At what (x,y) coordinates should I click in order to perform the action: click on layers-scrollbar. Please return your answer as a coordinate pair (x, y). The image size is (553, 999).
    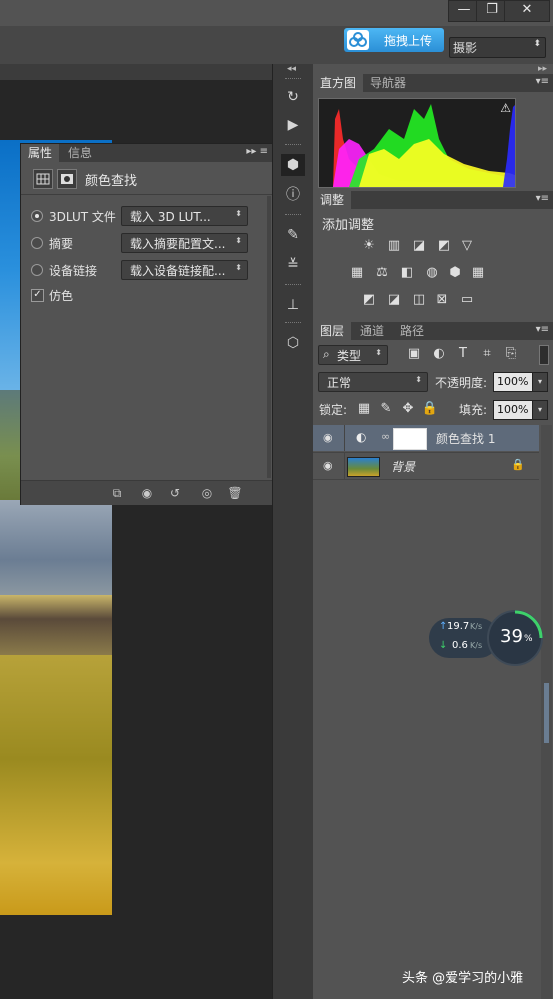
    Looking at the image, I should click on (546, 712).